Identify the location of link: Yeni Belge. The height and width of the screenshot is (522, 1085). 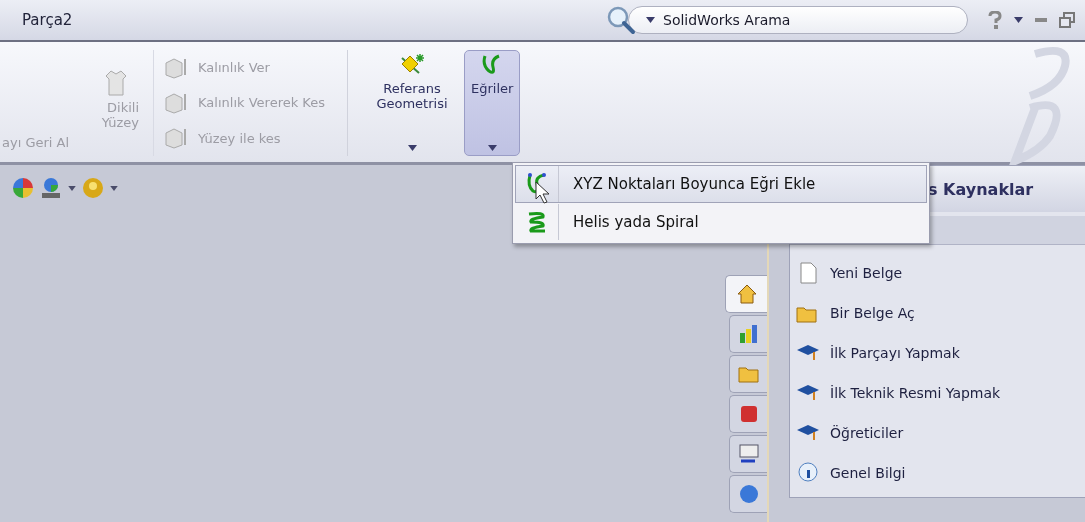
(937, 273).